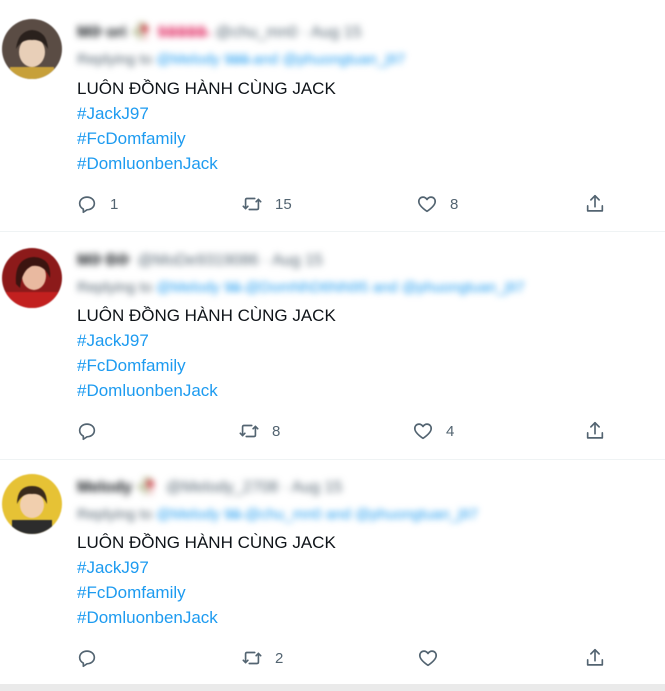  What do you see at coordinates (288, 32) in the screenshot?
I see `handle-and-date: @chu_mn0 · Aug 15` at bounding box center [288, 32].